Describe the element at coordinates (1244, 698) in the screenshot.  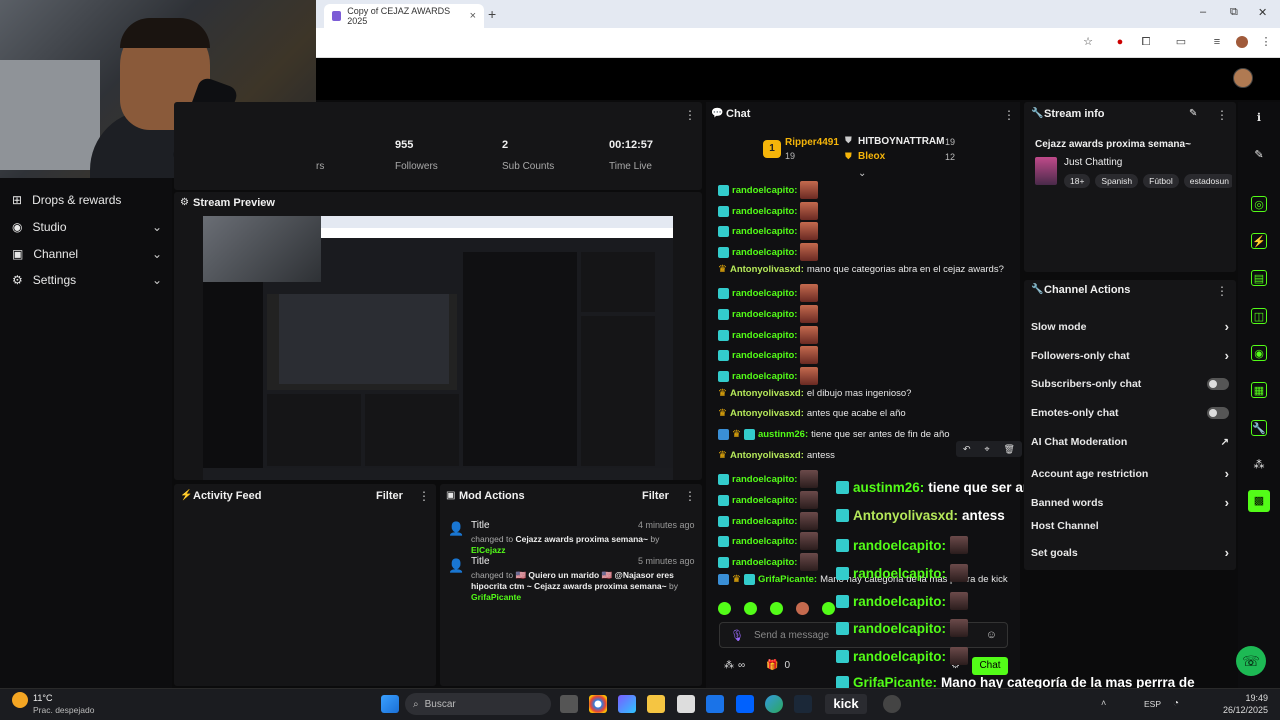
I see `clock-time: 19:49` at that location.